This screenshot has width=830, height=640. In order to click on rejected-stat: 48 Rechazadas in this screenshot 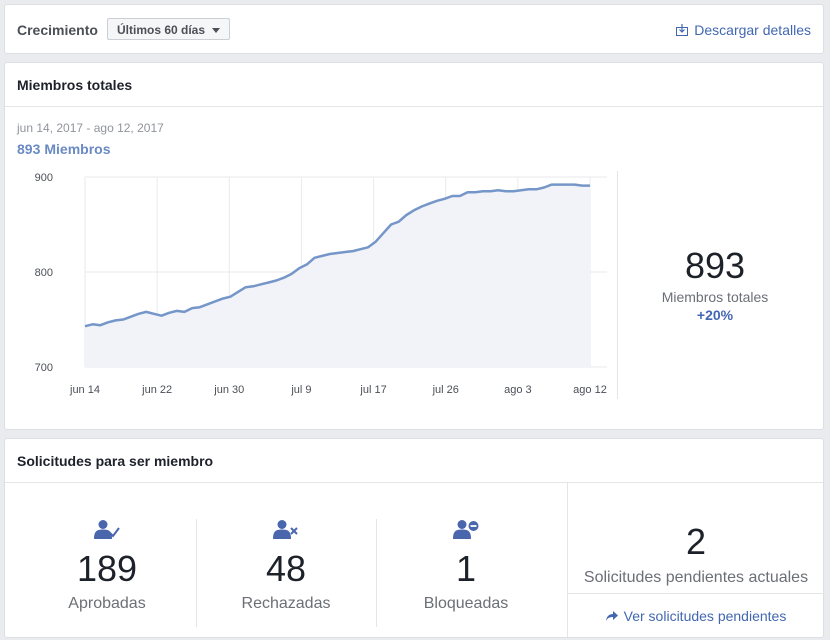, I will do `click(286, 566)`.